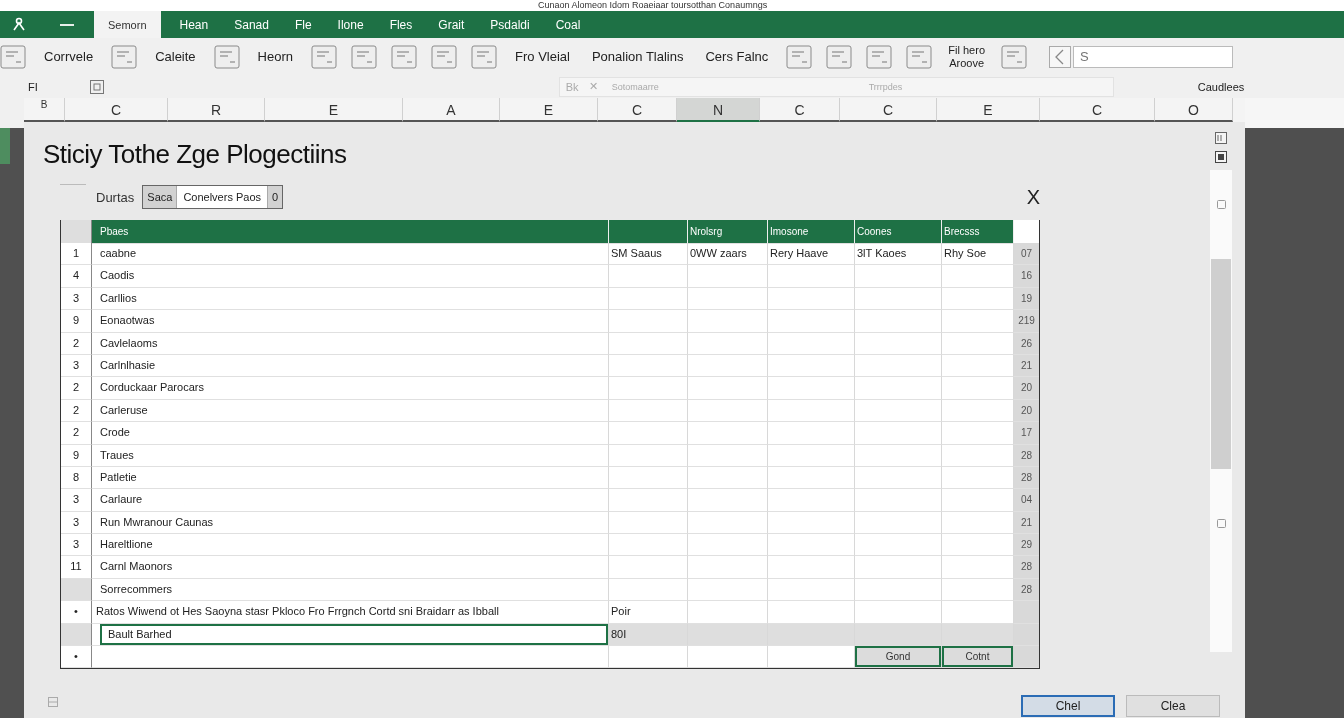  What do you see at coordinates (67, 25) in the screenshot?
I see `menu-icon` at bounding box center [67, 25].